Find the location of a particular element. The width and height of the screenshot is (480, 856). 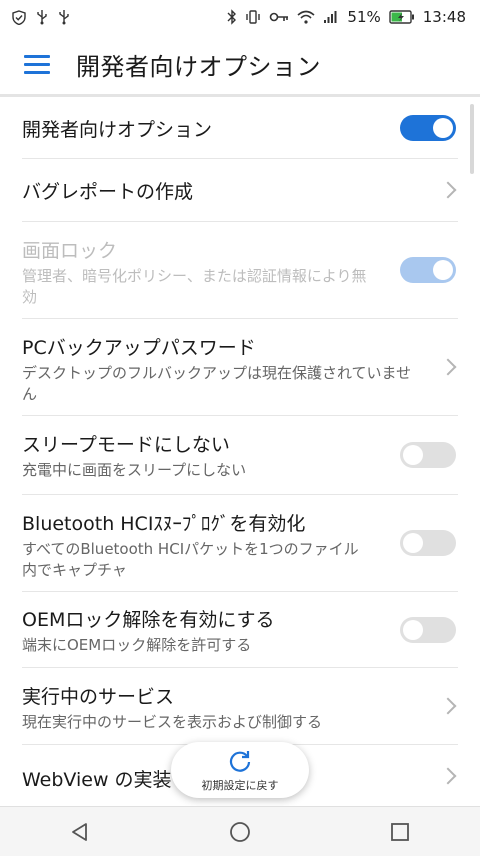

vibrate-icon is located at coordinates (253, 17).